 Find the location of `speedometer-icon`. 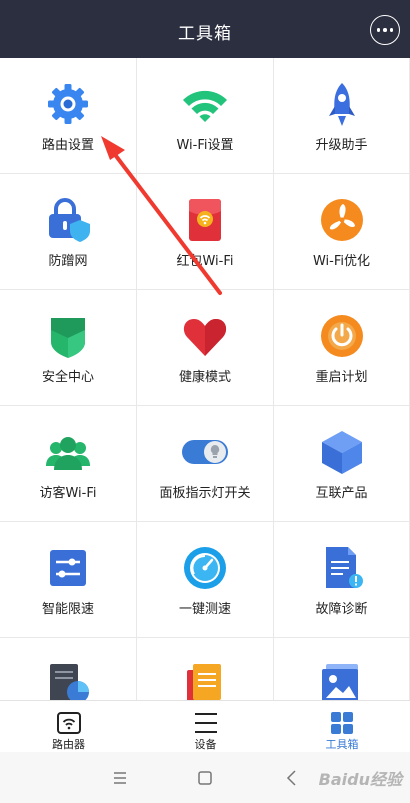

speedometer-icon is located at coordinates (205, 568).